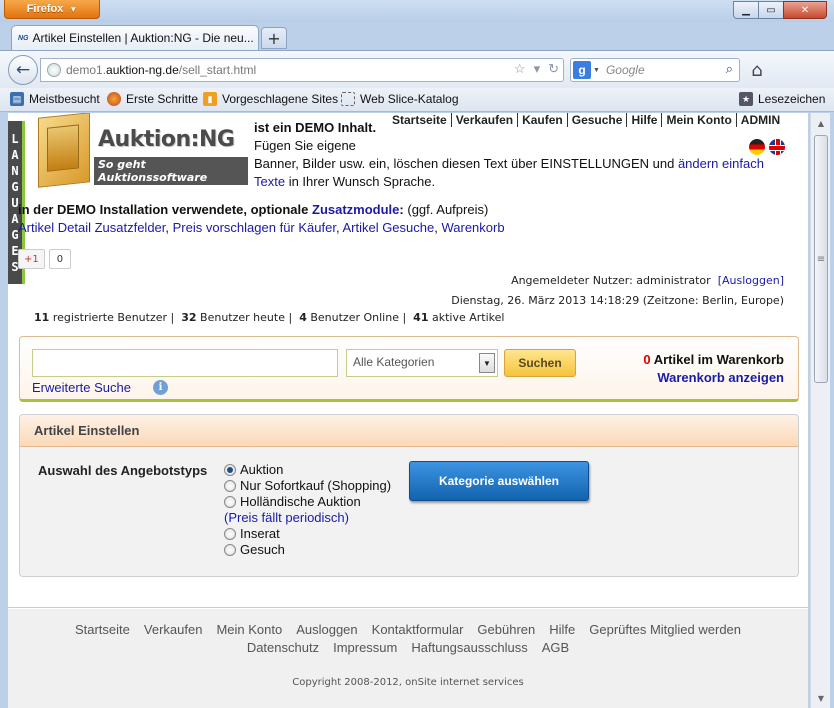 The width and height of the screenshot is (834, 708). I want to click on back-button: ←, so click(23, 70).